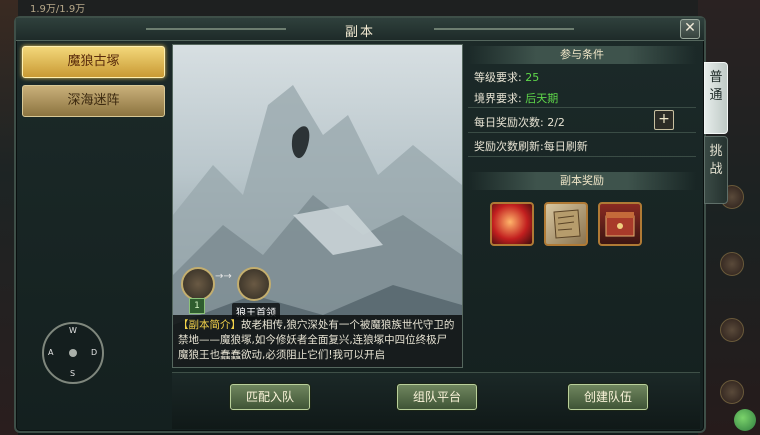 Image resolution: width=760 pixels, height=435 pixels. Describe the element at coordinates (498, 77) in the screenshot. I see `level-label: 等级要求:` at that location.